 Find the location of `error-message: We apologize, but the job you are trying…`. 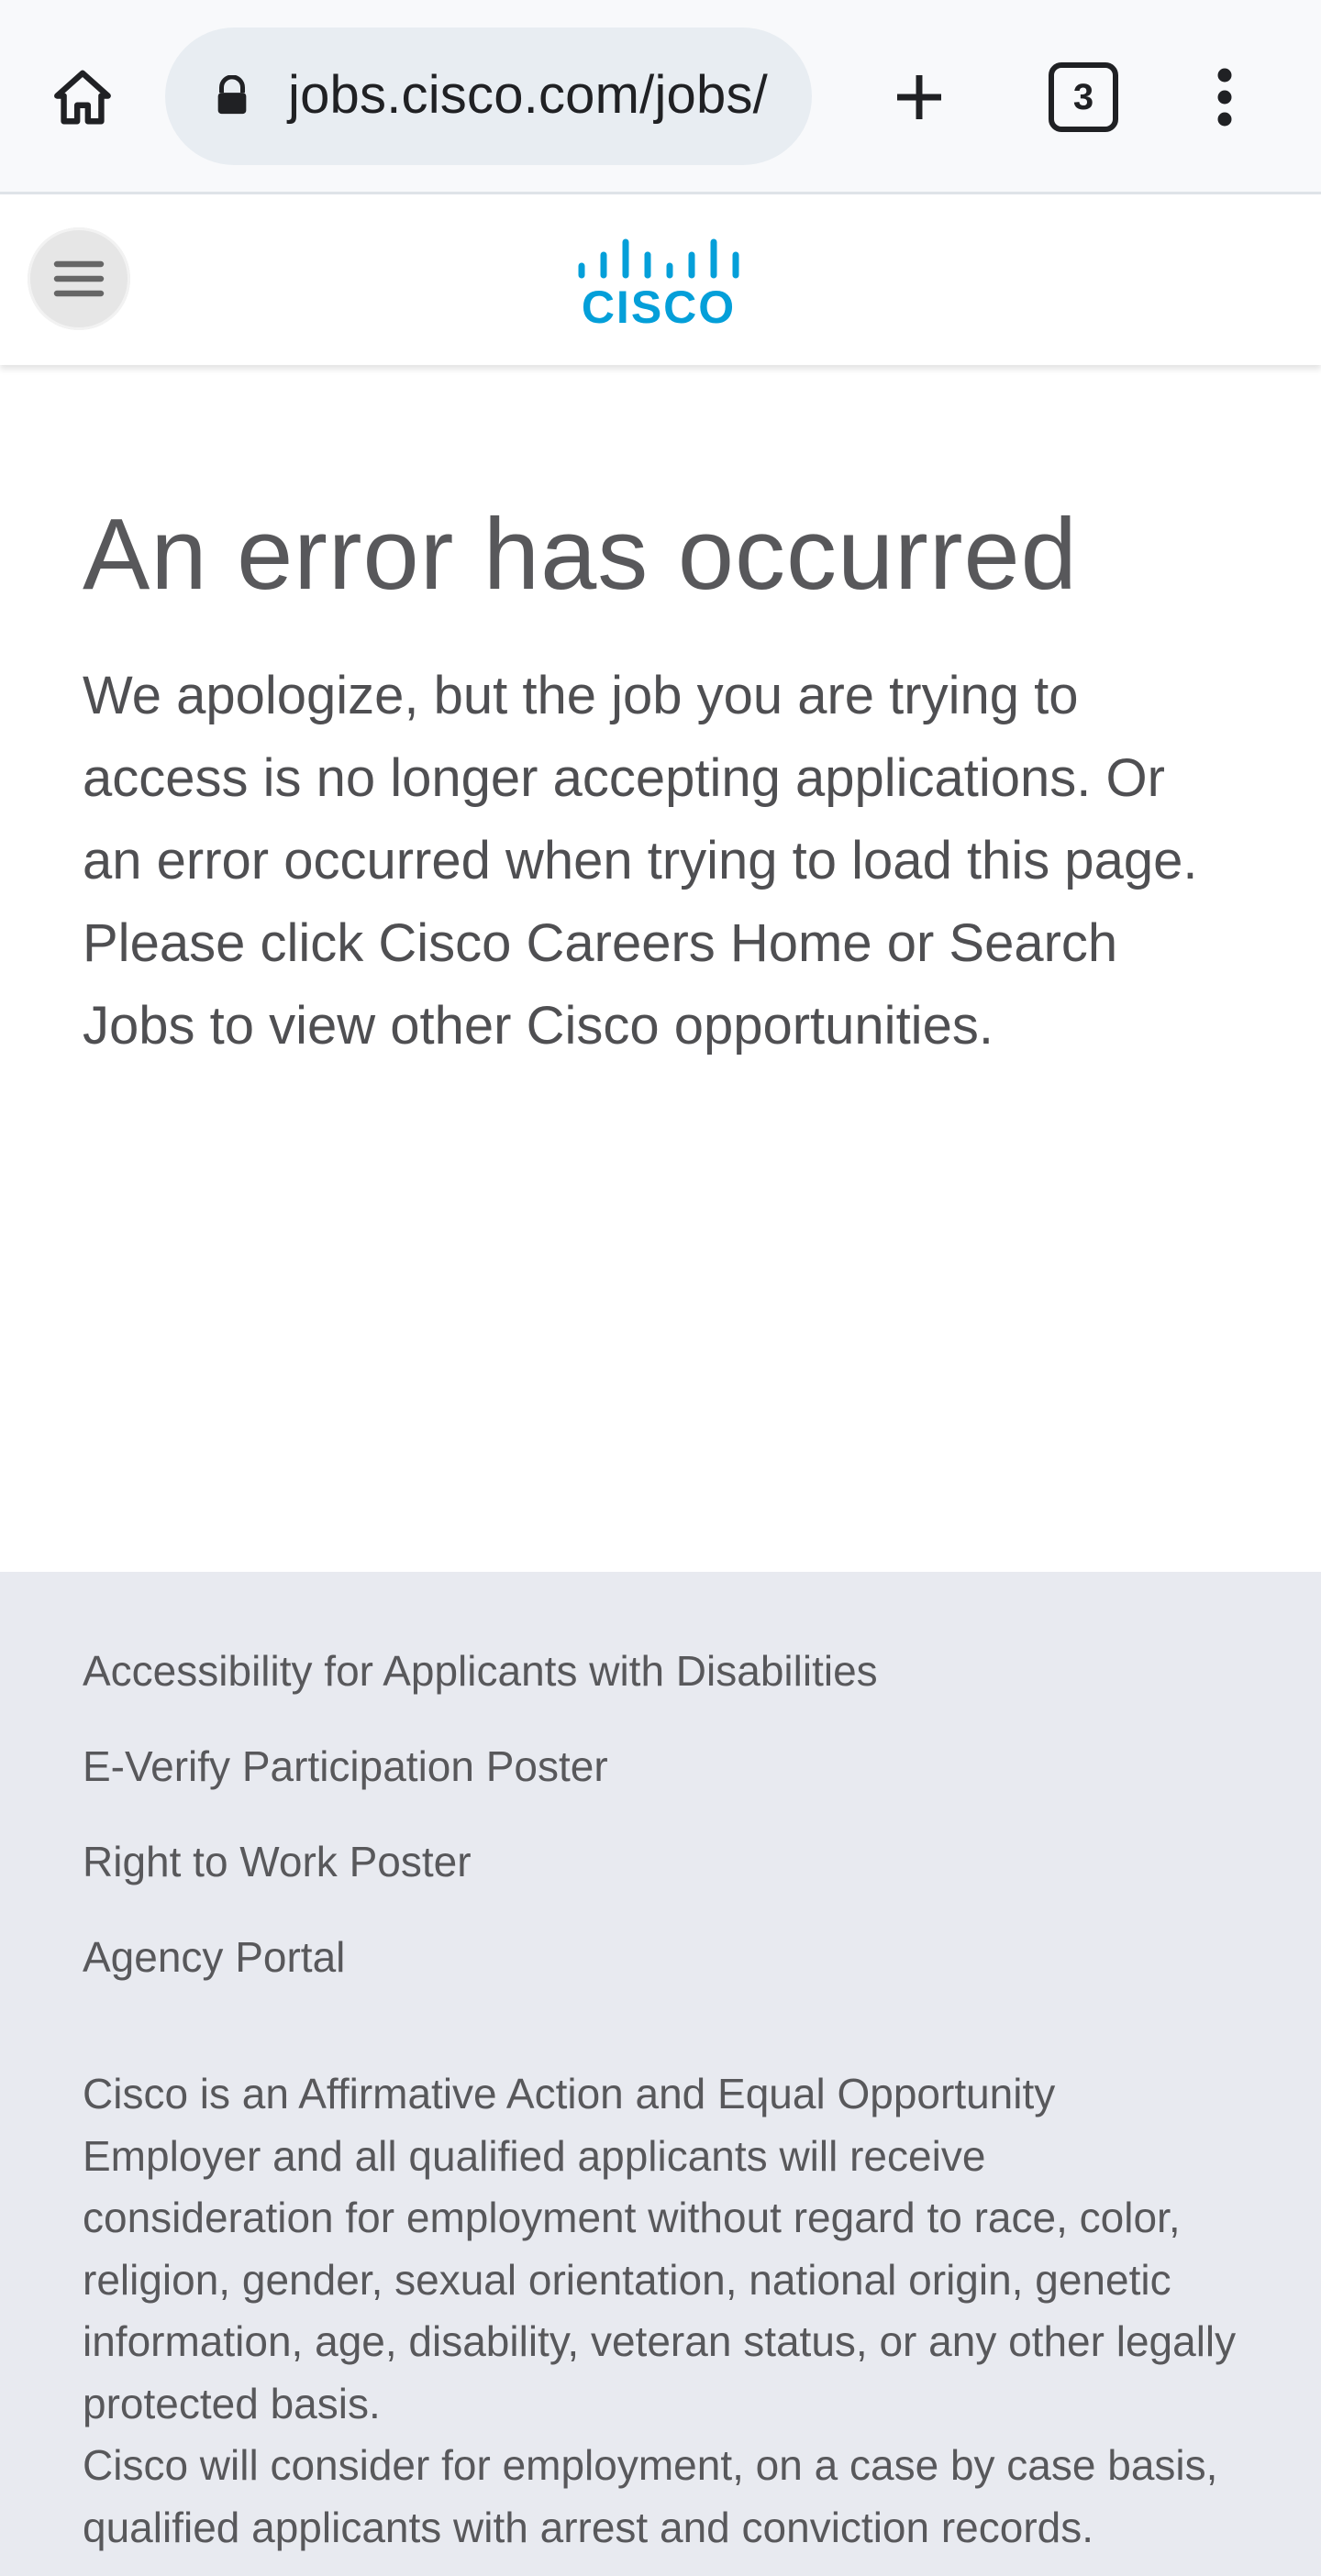

error-message: We apologize, but the job you are trying… is located at coordinates (640, 861).